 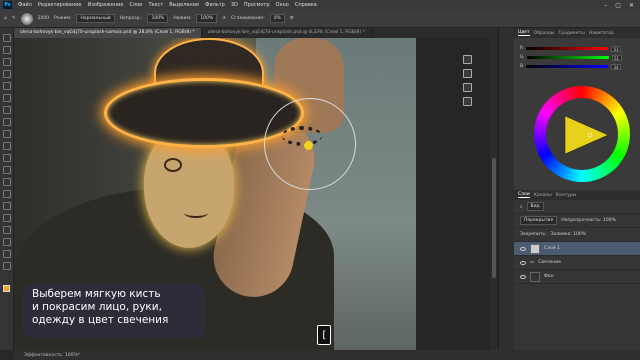 I want to click on maximize-icon: ▢, so click(x=618, y=5).